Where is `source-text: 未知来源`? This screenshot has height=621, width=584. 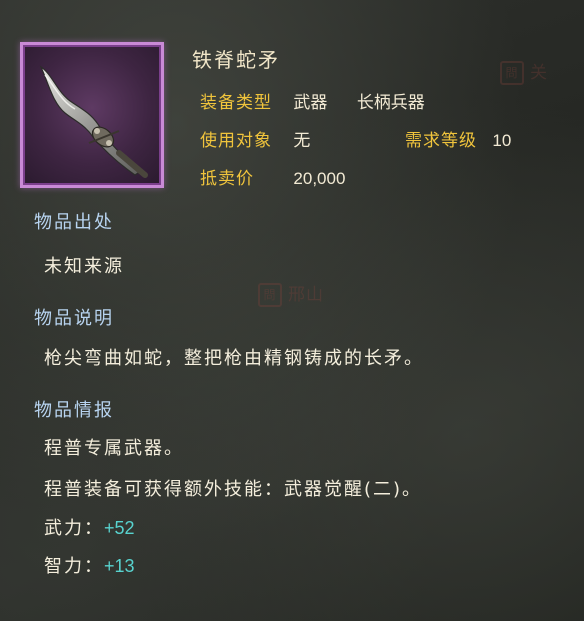
source-text: 未知来源 is located at coordinates (84, 266).